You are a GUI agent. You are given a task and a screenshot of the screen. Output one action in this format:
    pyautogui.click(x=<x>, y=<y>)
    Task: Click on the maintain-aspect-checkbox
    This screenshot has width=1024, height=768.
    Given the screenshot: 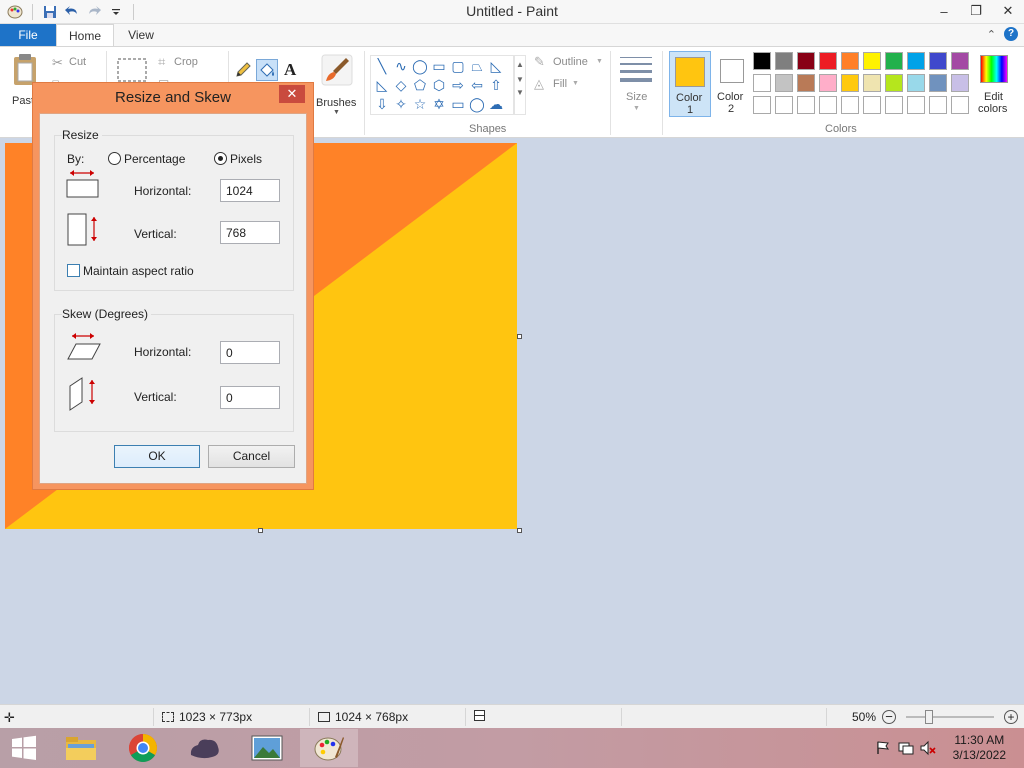 What is the action you would take?
    pyautogui.click(x=73, y=270)
    